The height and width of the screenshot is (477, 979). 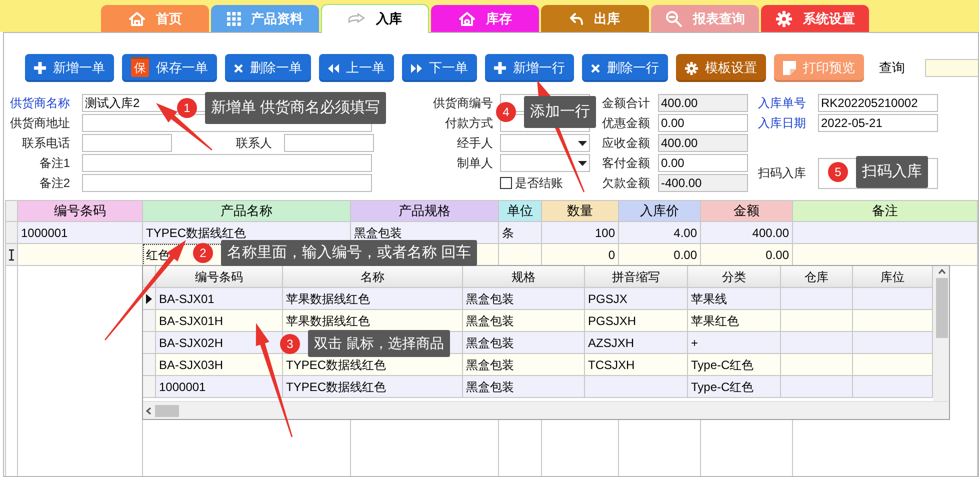 What do you see at coordinates (734, 387) in the screenshot?
I see `table-cell: Type-C红色` at bounding box center [734, 387].